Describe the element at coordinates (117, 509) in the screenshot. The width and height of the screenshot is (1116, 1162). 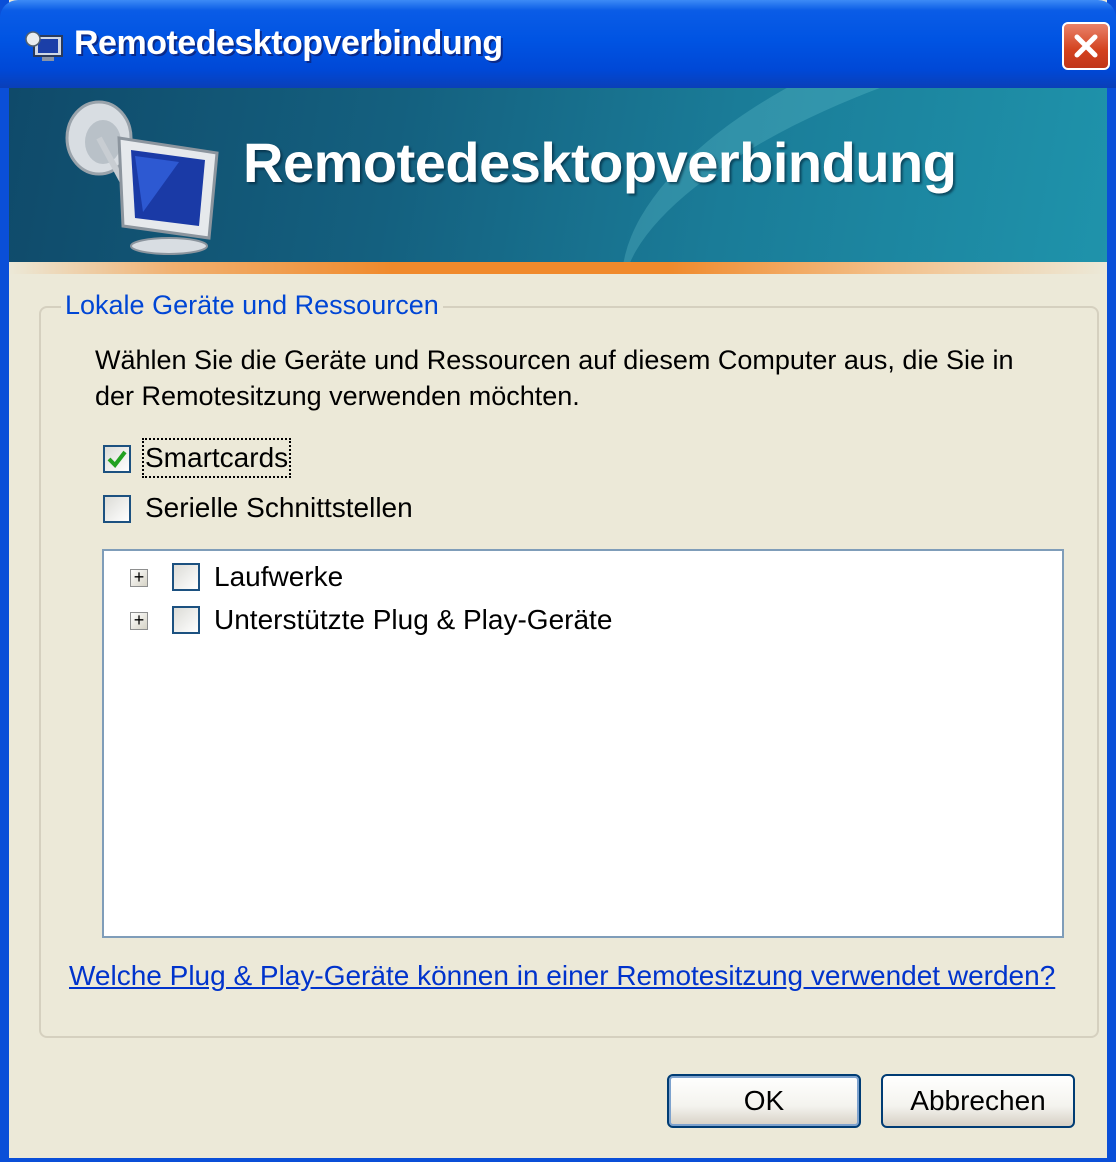
I see `serial-ports-checkbox` at that location.